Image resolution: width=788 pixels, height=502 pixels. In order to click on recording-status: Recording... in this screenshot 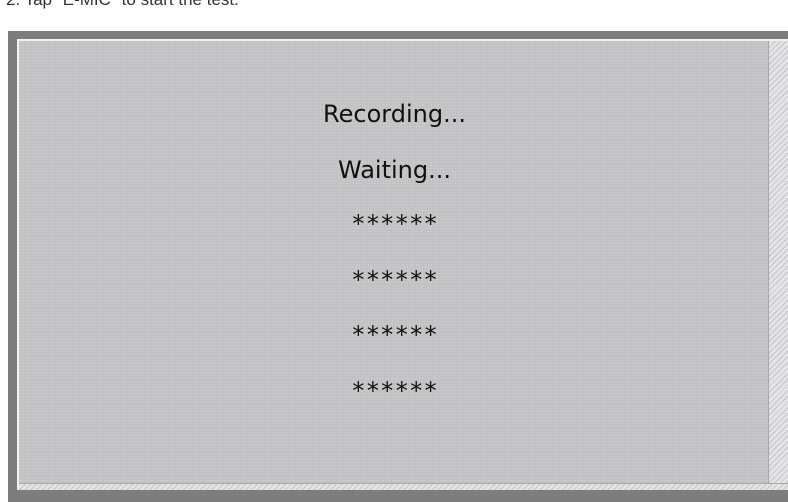, I will do `click(394, 114)`.